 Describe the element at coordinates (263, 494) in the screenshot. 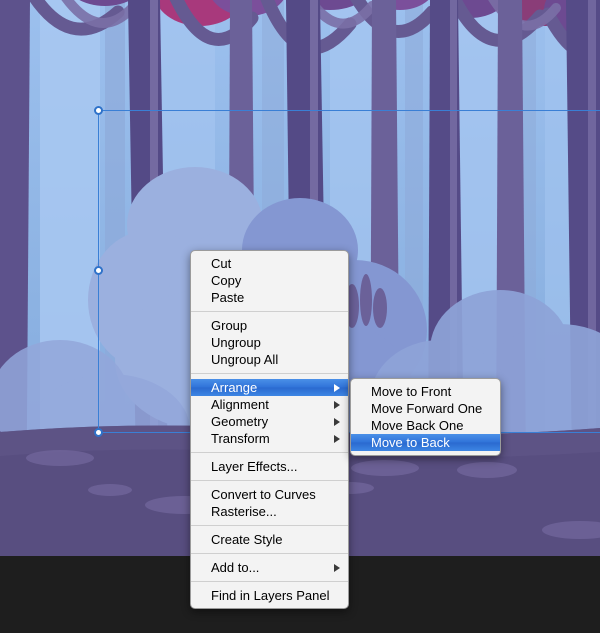

I see `menu-item-label: Convert to Curves` at that location.